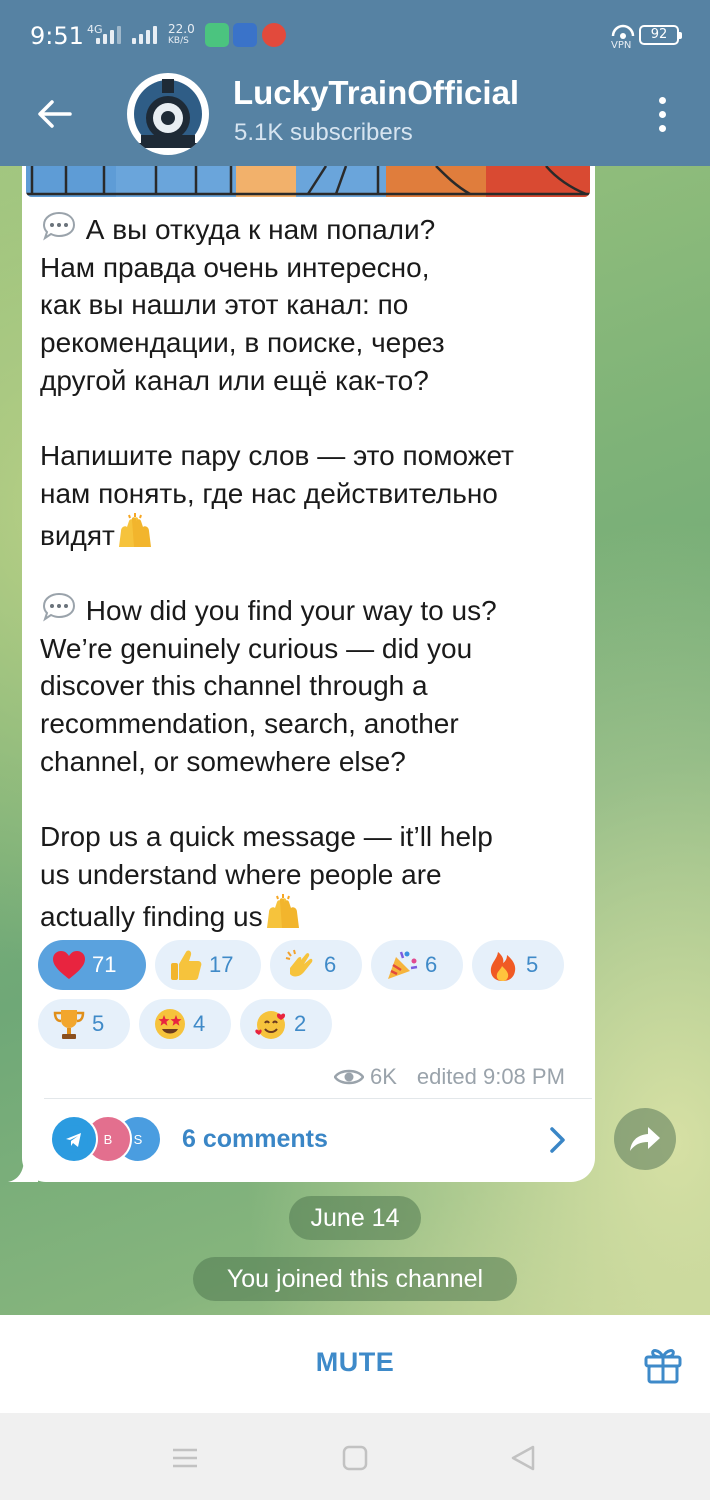 This screenshot has height=1500, width=710. What do you see at coordinates (663, 1364) in the screenshot?
I see `gift-icon` at bounding box center [663, 1364].